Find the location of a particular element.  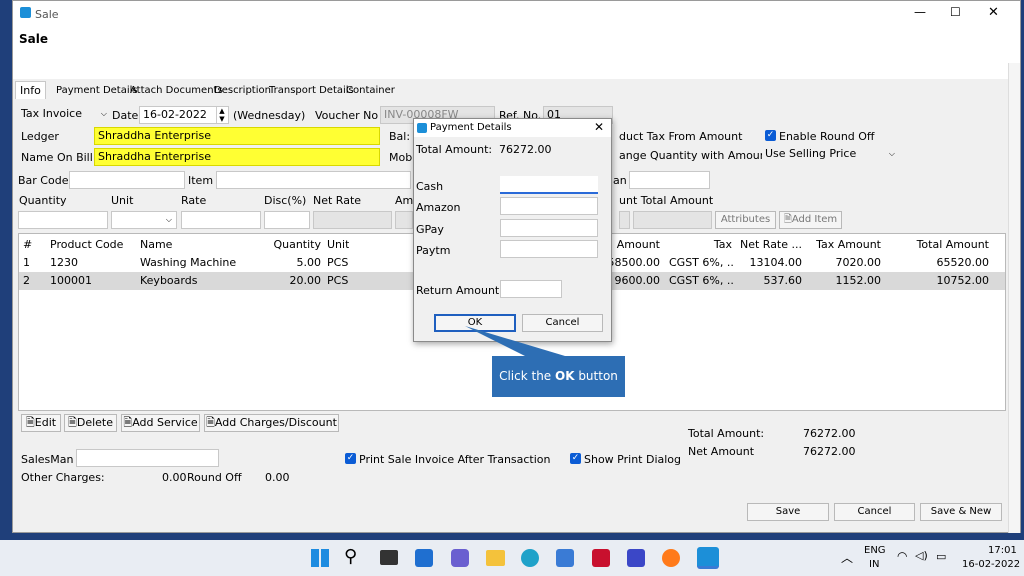

firefox-icon is located at coordinates (671, 558).